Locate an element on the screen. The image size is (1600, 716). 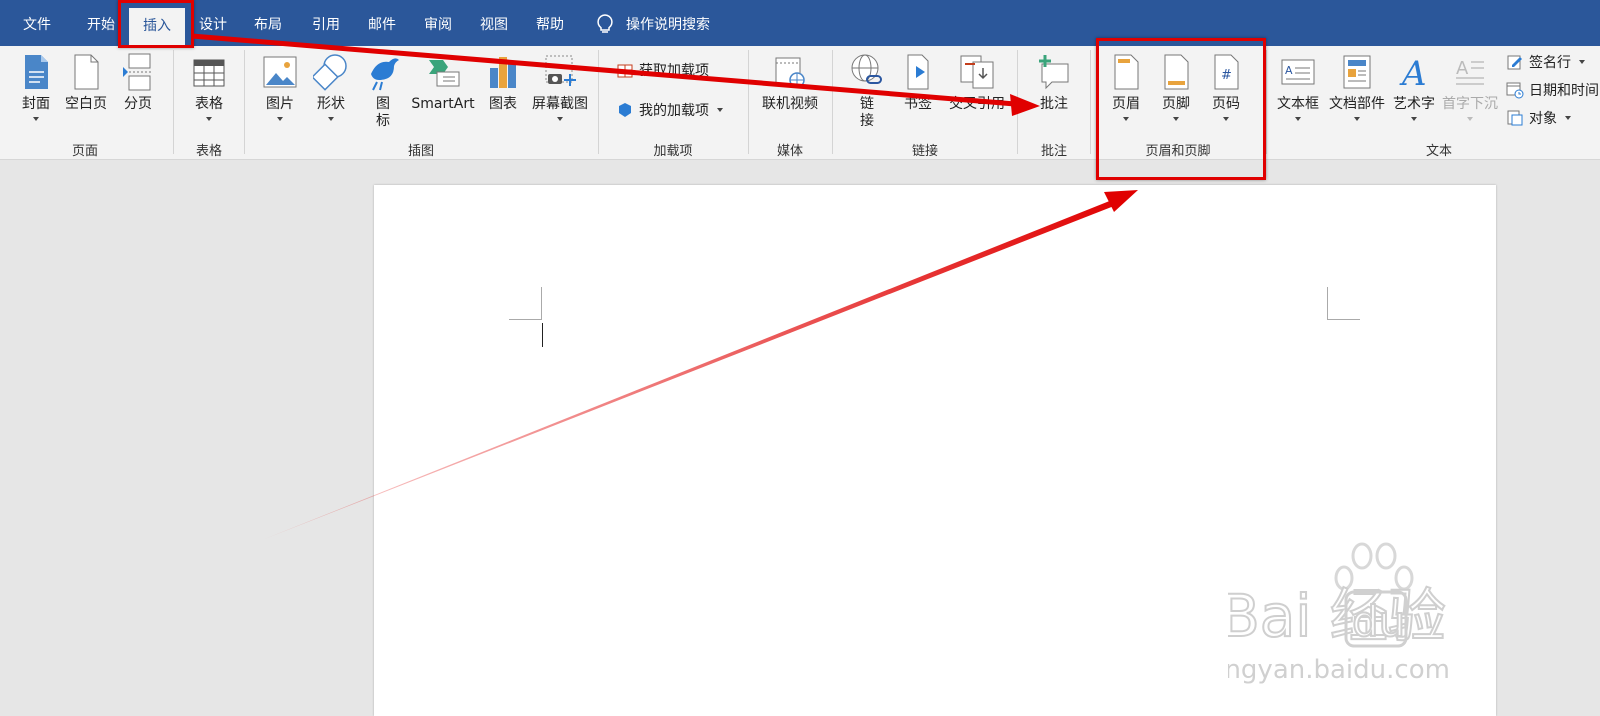
online-video-label: 联机视频 is located at coordinates (790, 104).